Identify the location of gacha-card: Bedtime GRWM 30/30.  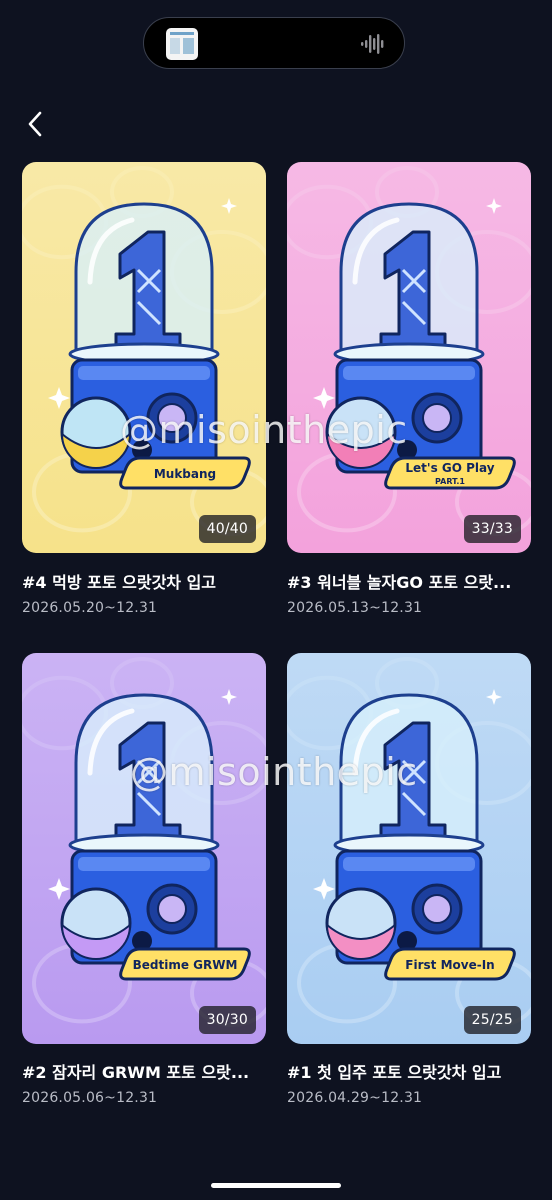
(144, 848).